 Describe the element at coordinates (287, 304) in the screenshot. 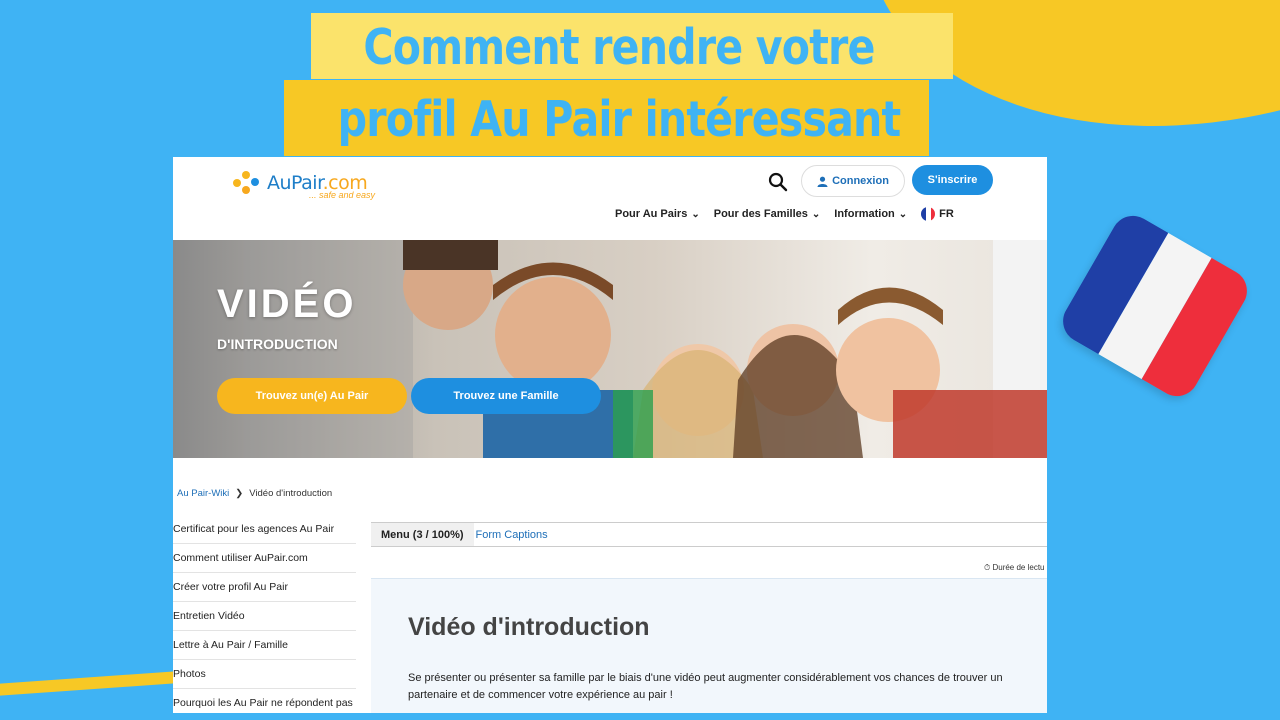

I see `hero-title: VIDÉO` at that location.